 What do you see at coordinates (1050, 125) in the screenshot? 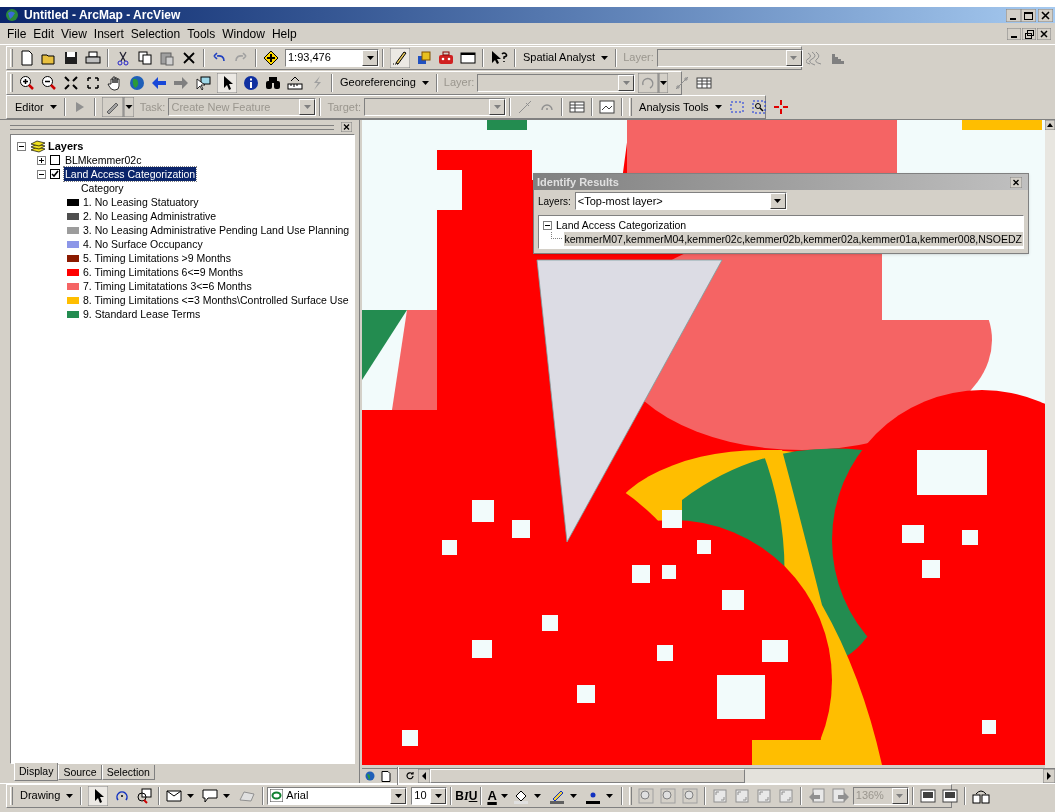
I see `up-arrow-icon` at bounding box center [1050, 125].